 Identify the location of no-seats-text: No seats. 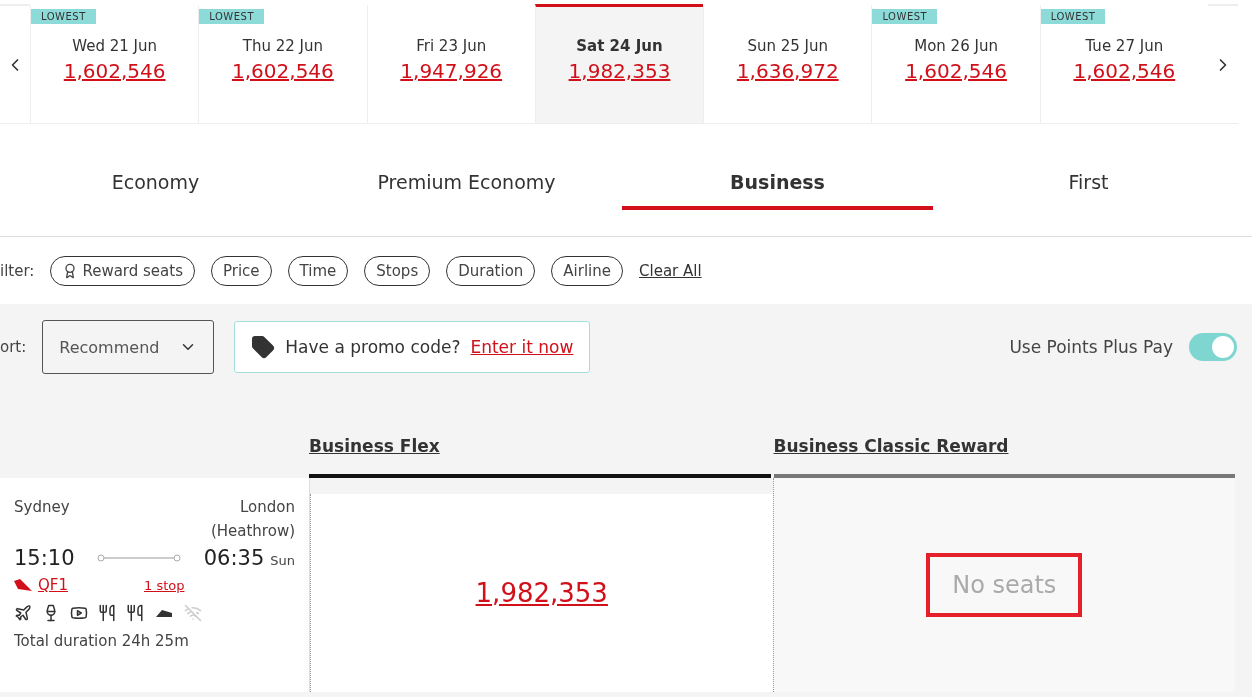
(1004, 585).